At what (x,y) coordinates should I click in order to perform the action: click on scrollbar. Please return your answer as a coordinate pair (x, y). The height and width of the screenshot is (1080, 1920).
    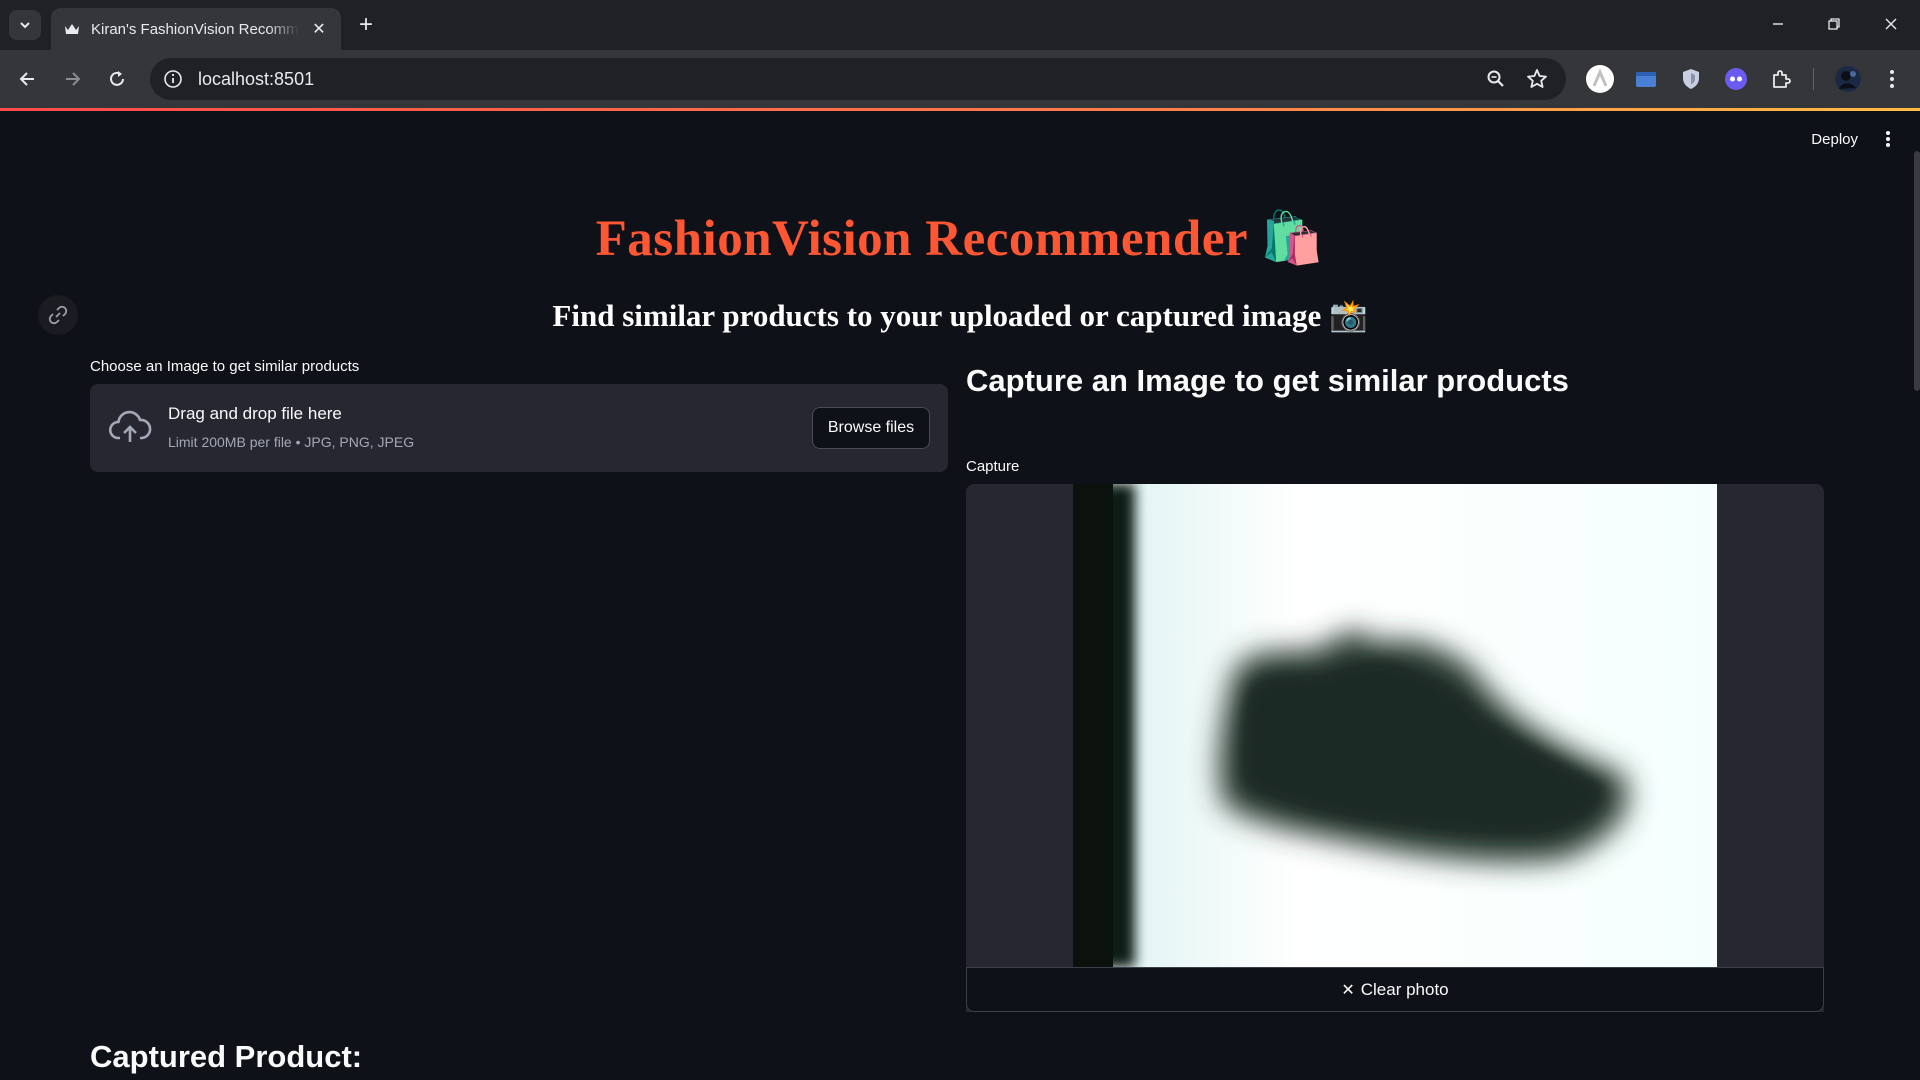
    Looking at the image, I should click on (1917, 271).